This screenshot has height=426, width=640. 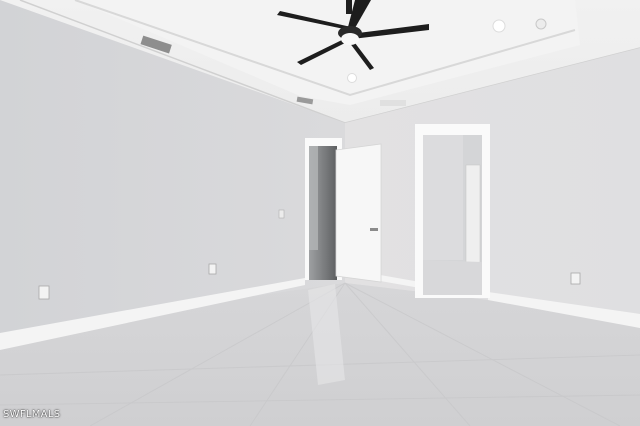 I want to click on fan-light, so click(x=350, y=39).